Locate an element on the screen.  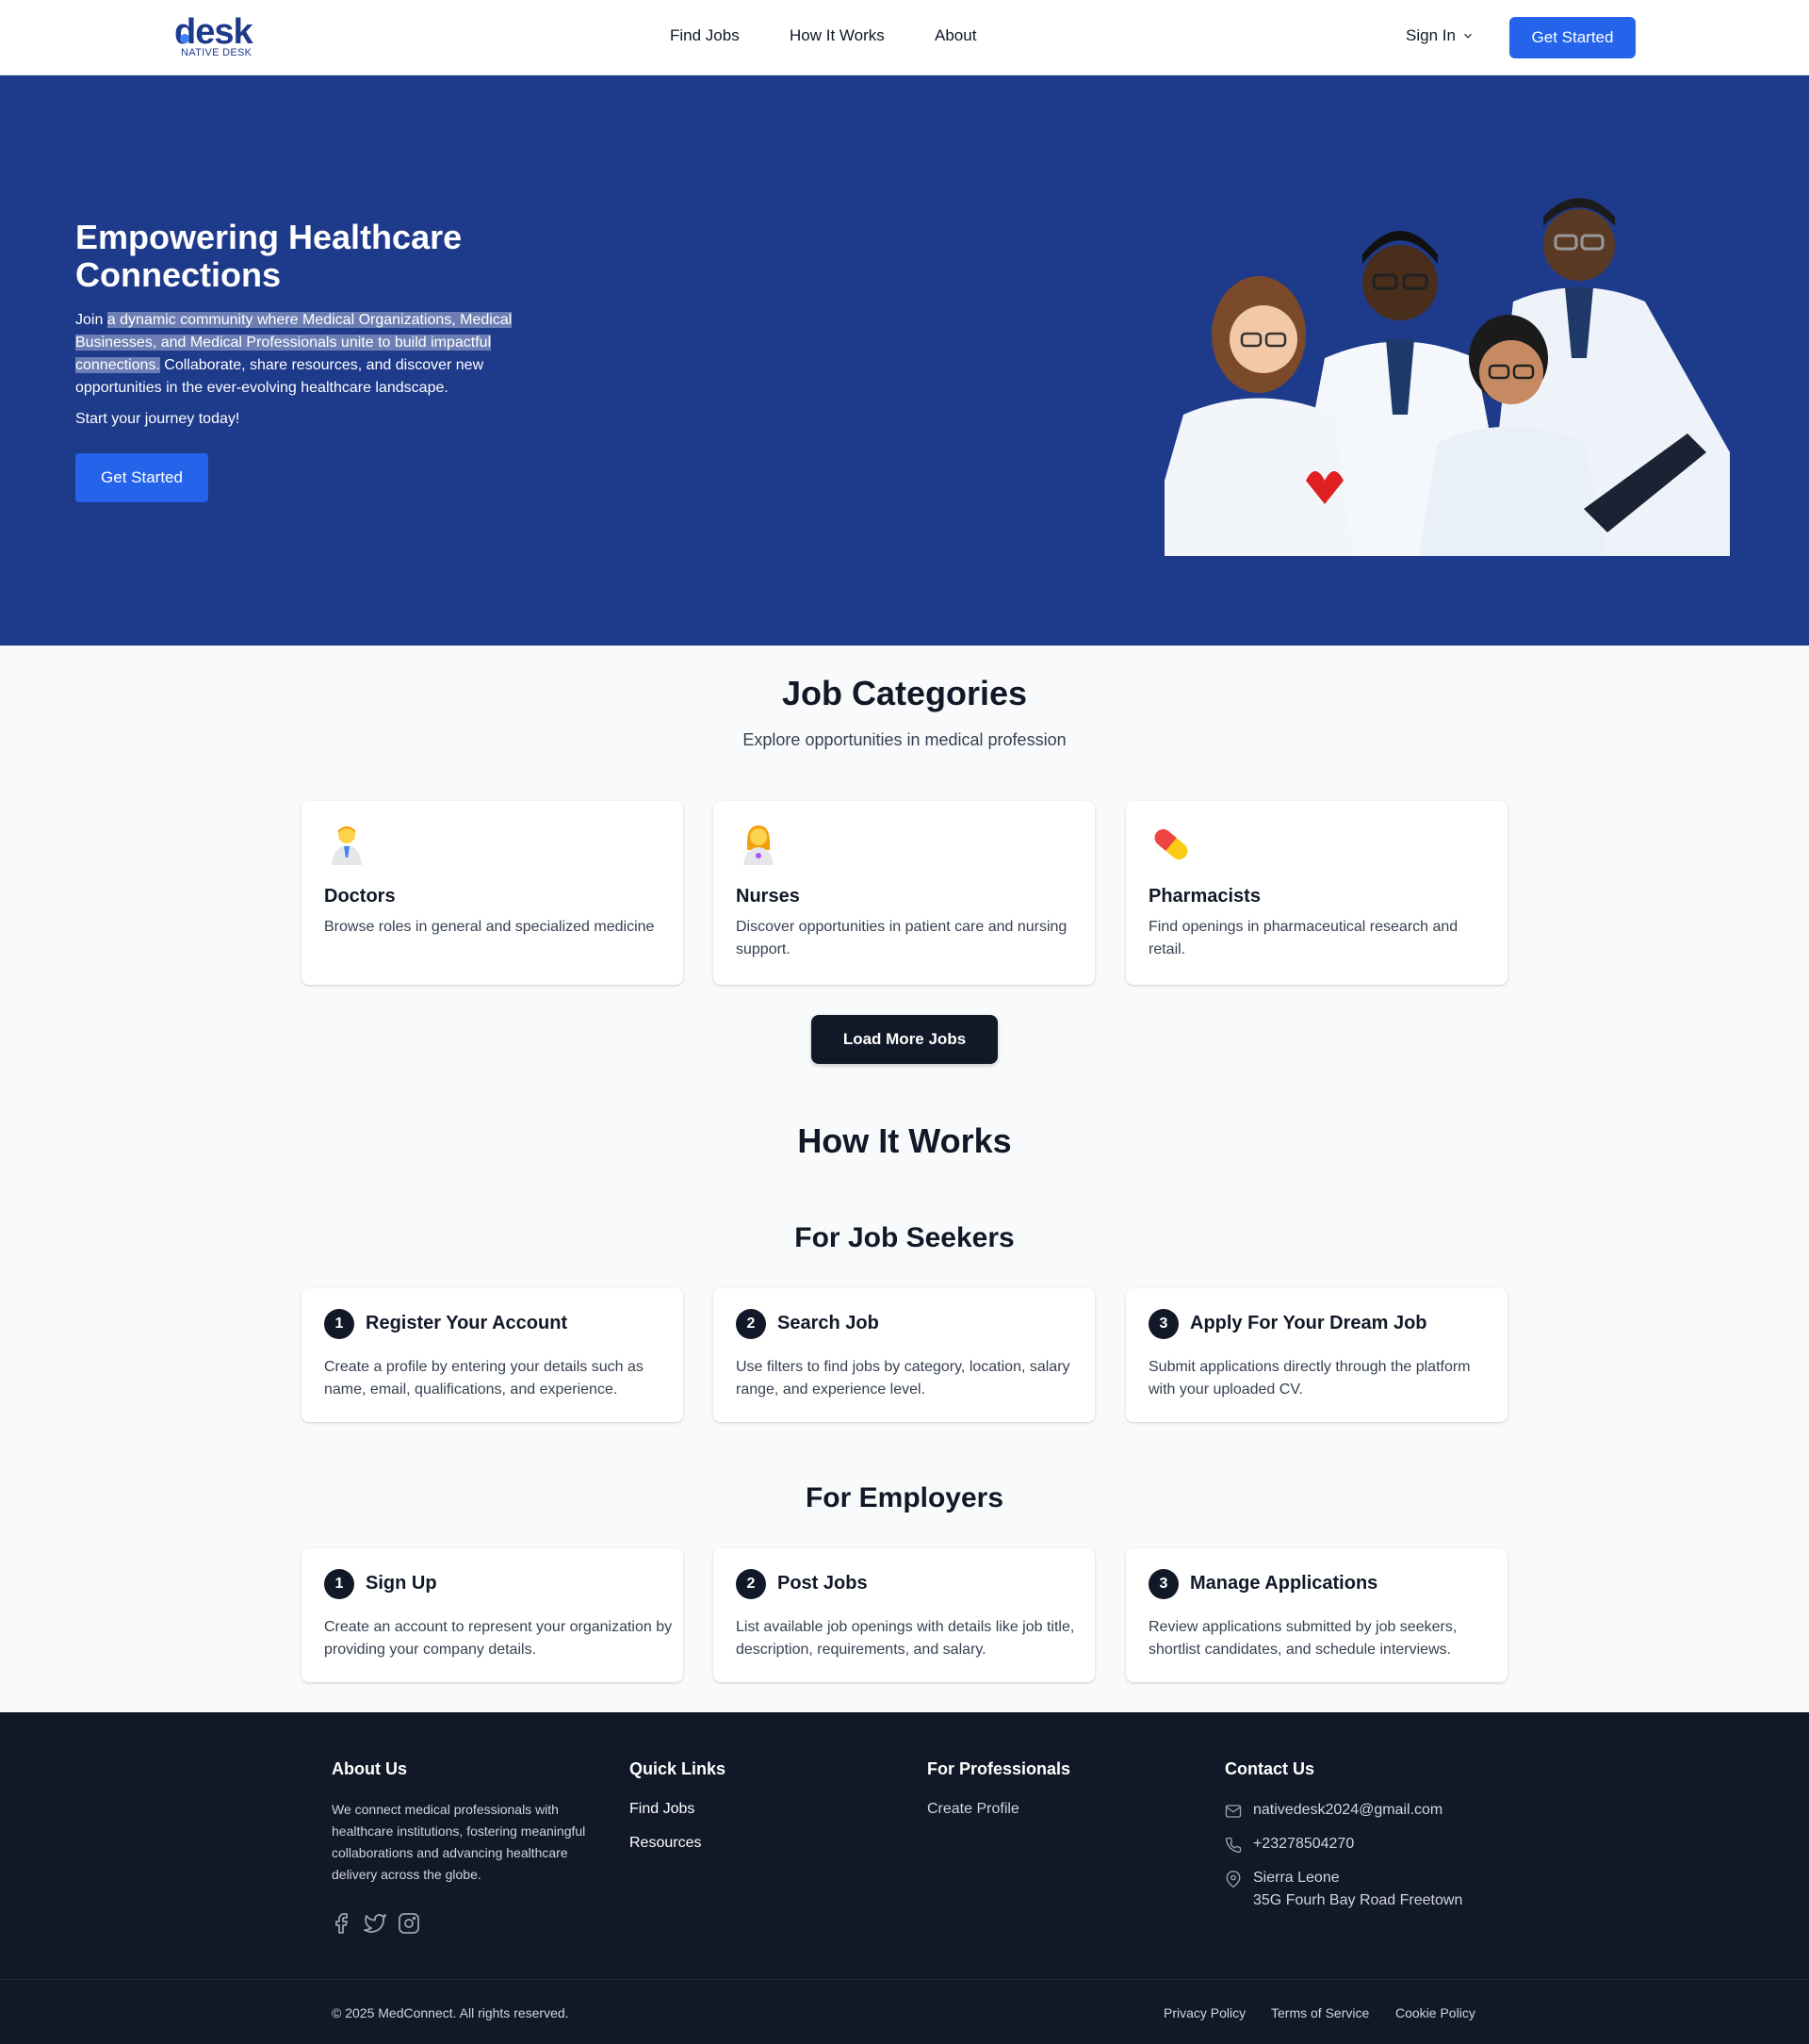
sign-in-dropdown: Sign In is located at coordinates (1440, 35).